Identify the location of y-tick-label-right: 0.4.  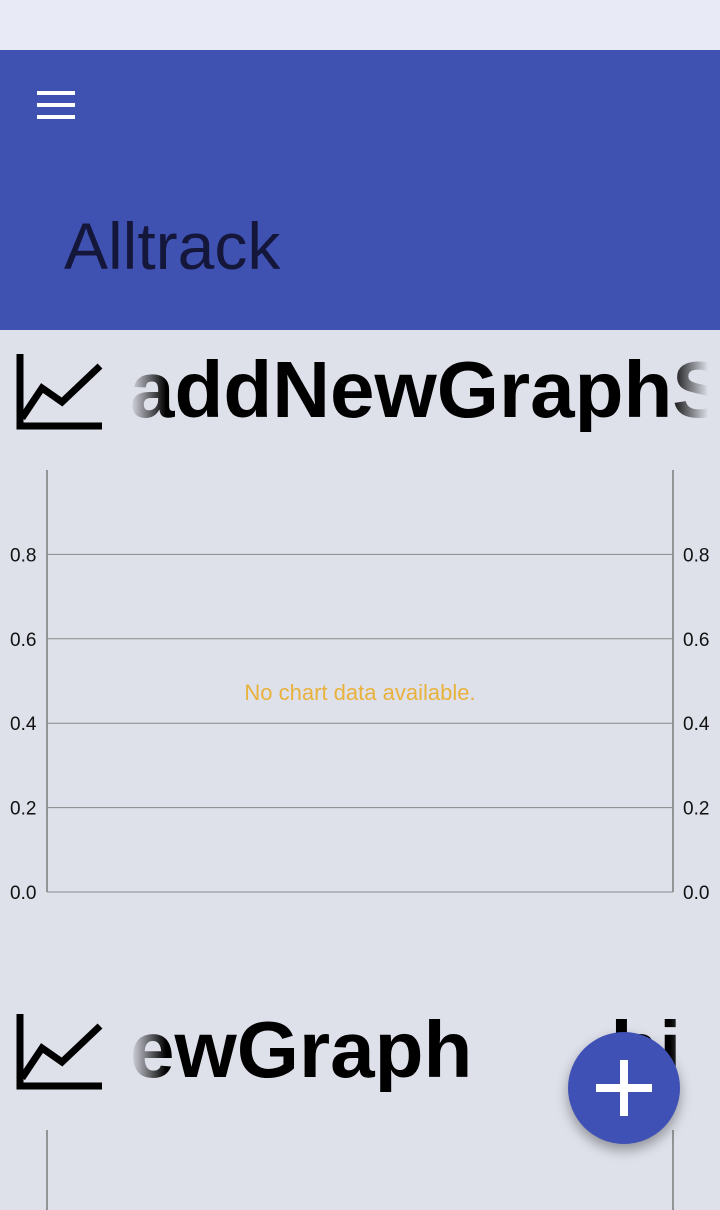
(696, 724).